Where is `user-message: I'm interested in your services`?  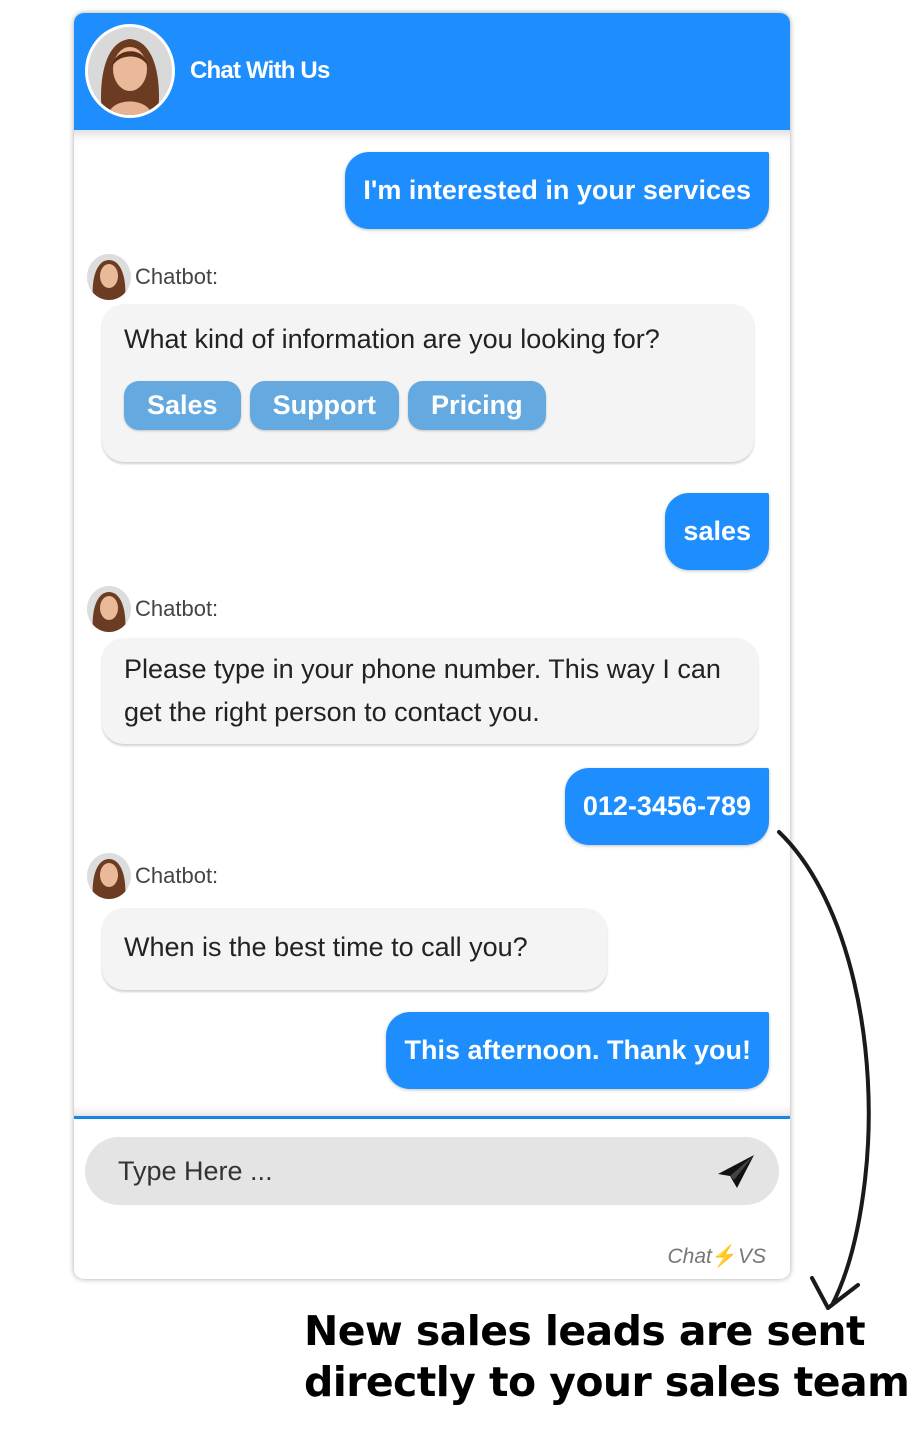
user-message: I'm interested in your services is located at coordinates (557, 190).